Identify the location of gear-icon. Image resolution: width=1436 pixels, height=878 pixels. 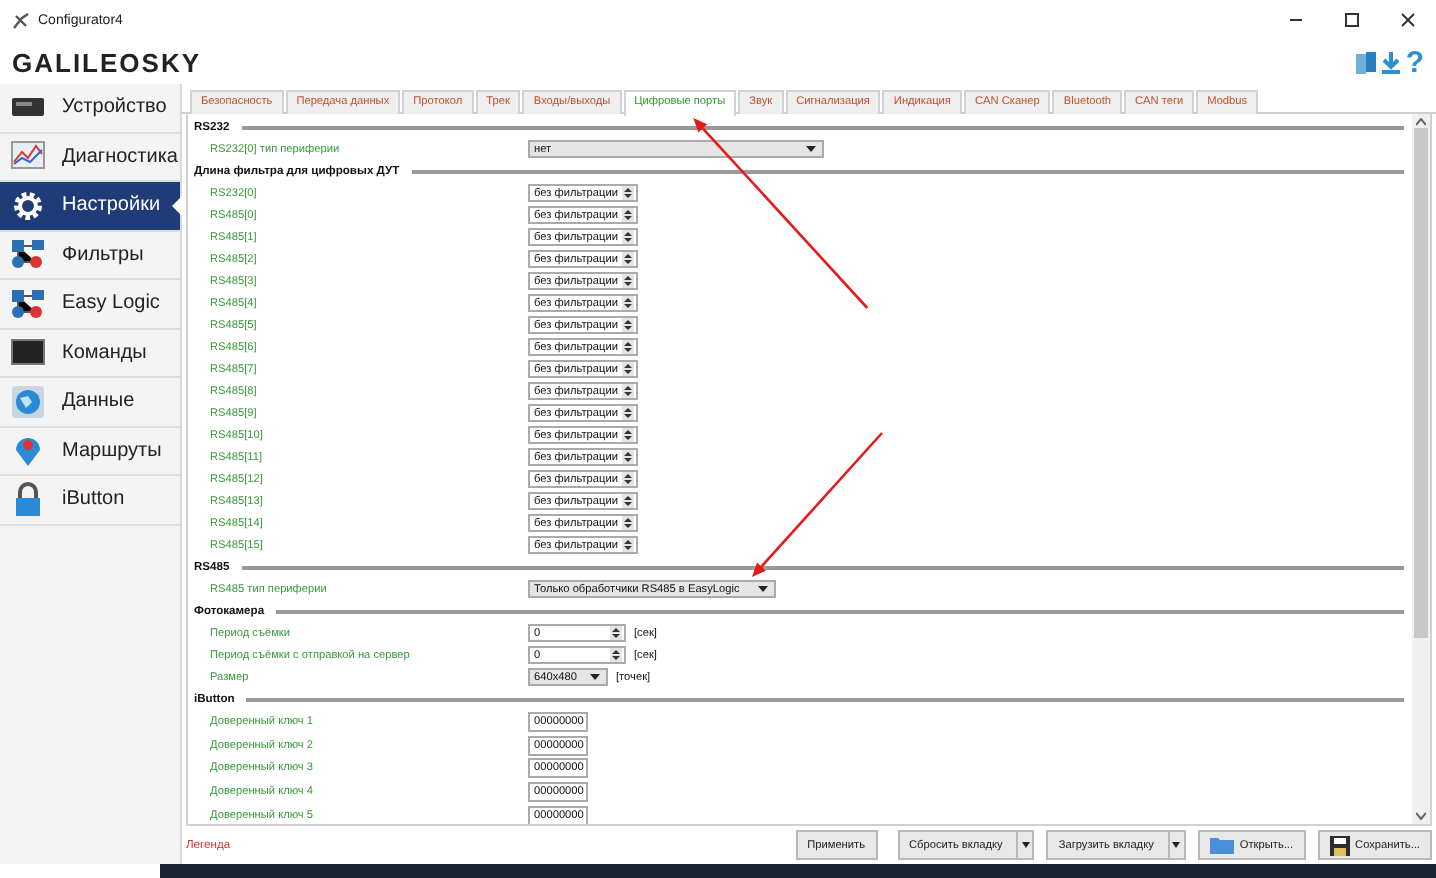
(28, 205).